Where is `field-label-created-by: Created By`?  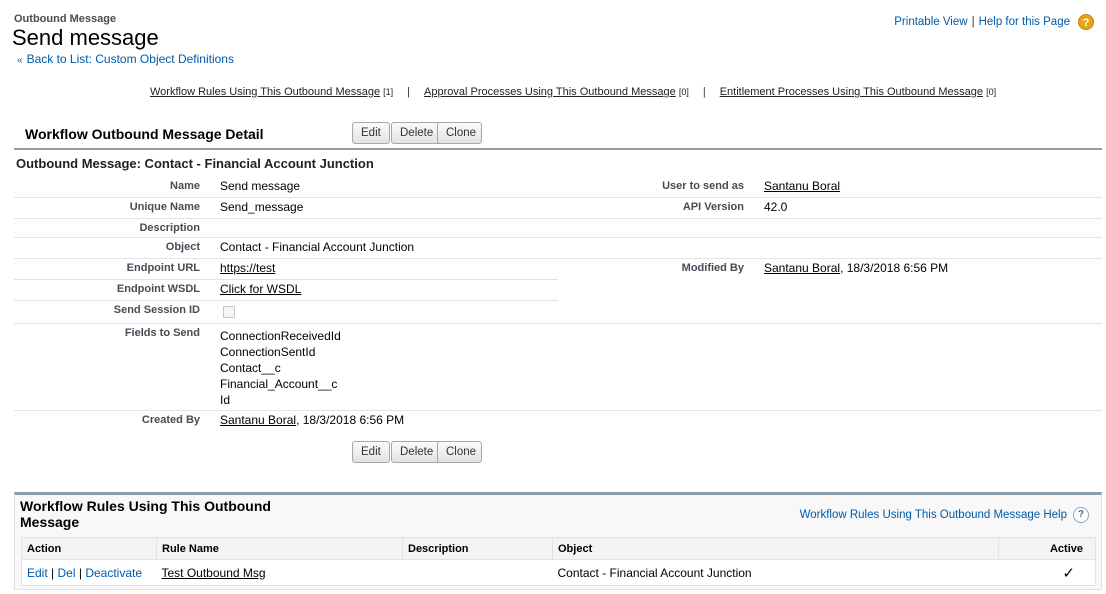 field-label-created-by: Created By is located at coordinates (170, 420).